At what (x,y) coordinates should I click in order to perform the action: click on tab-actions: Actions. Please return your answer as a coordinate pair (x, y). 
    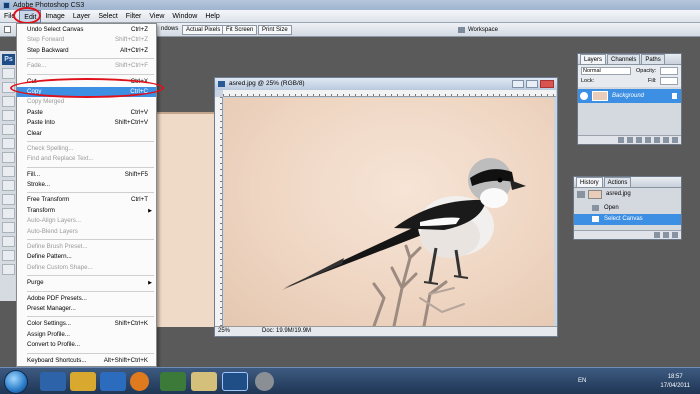
    Looking at the image, I should click on (617, 182).